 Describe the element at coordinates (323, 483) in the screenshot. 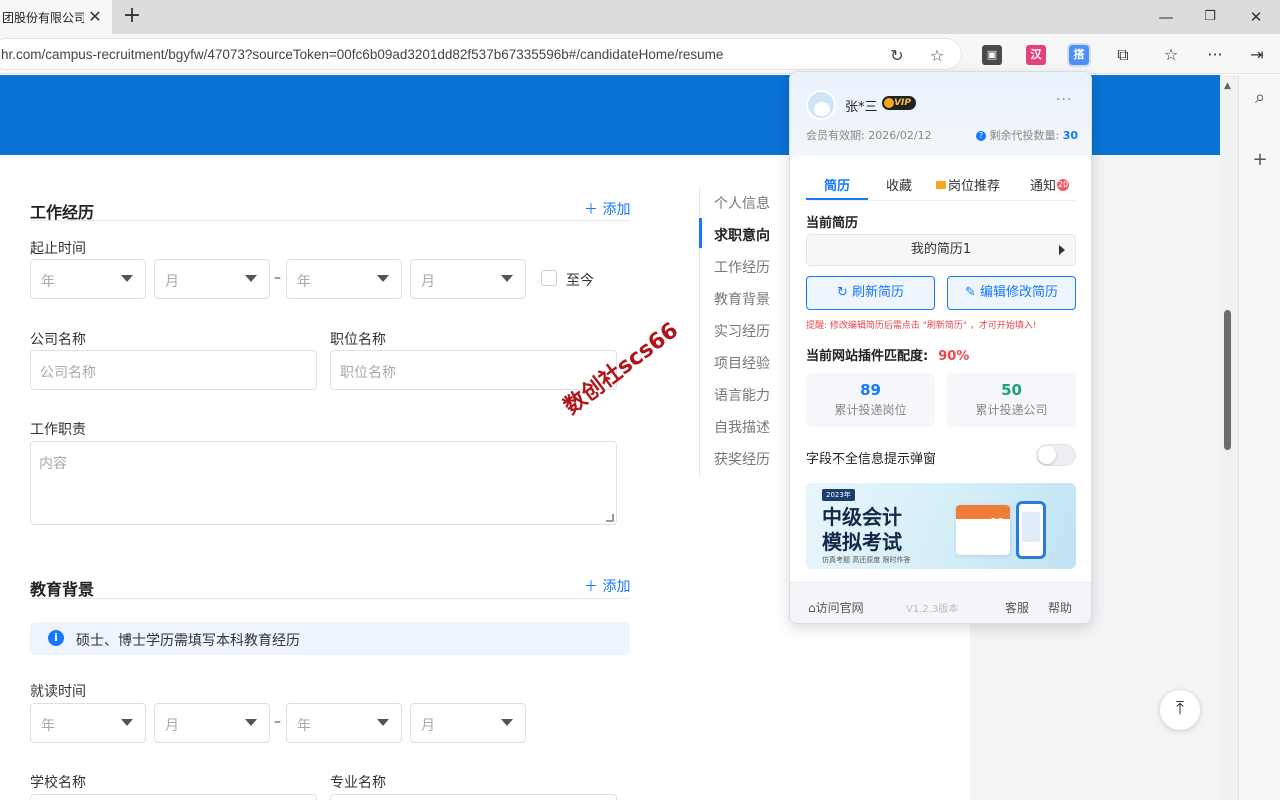

I see `duty-textarea: 内容` at that location.